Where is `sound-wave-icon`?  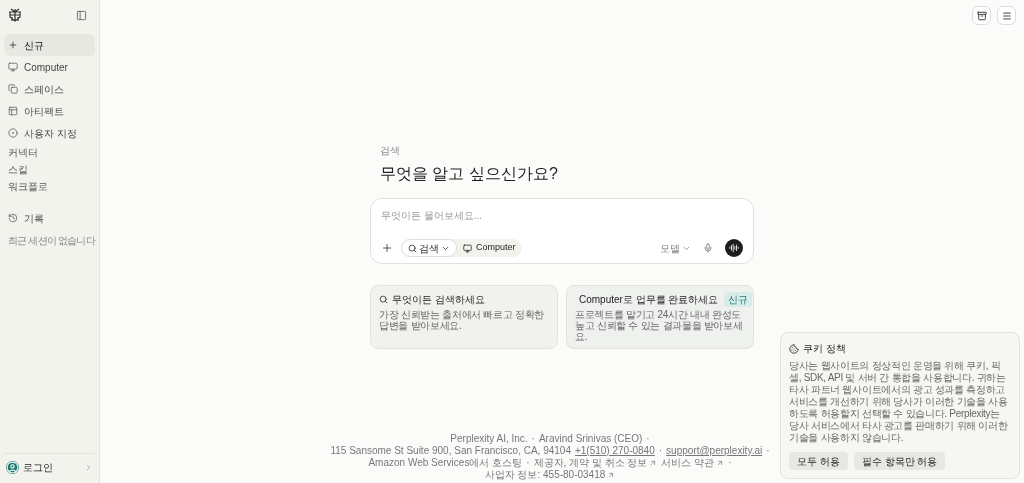 sound-wave-icon is located at coordinates (734, 248).